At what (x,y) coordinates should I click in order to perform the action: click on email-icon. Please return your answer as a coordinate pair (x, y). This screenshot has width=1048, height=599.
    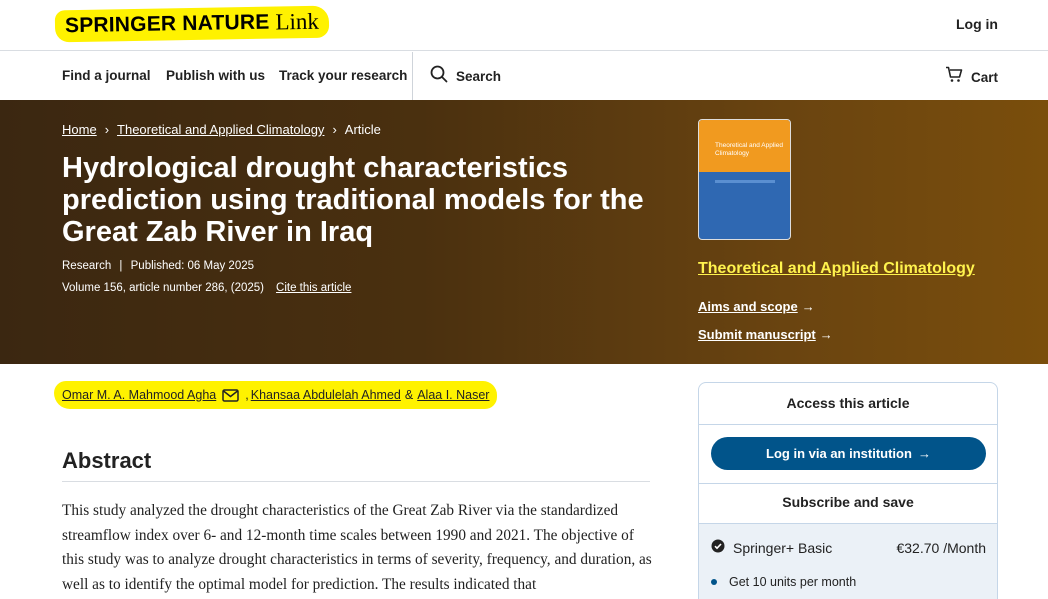
    Looking at the image, I should click on (230, 395).